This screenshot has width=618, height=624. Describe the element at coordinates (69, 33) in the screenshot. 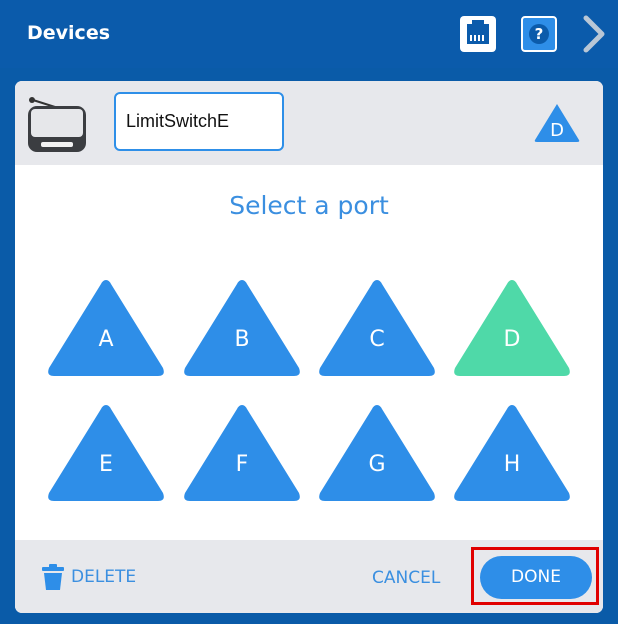

I see `window-title: Devices` at that location.